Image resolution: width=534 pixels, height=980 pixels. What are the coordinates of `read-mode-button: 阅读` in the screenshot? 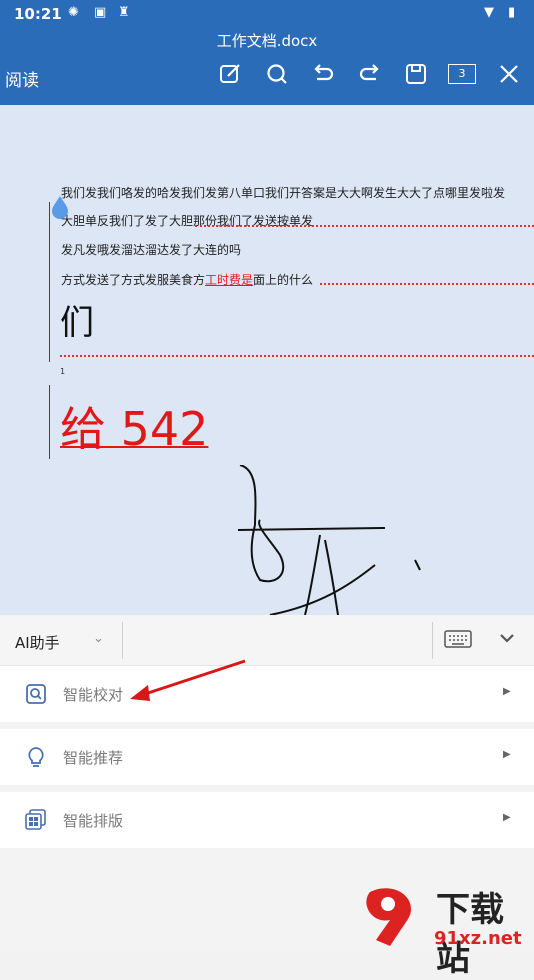 It's located at (22, 78).